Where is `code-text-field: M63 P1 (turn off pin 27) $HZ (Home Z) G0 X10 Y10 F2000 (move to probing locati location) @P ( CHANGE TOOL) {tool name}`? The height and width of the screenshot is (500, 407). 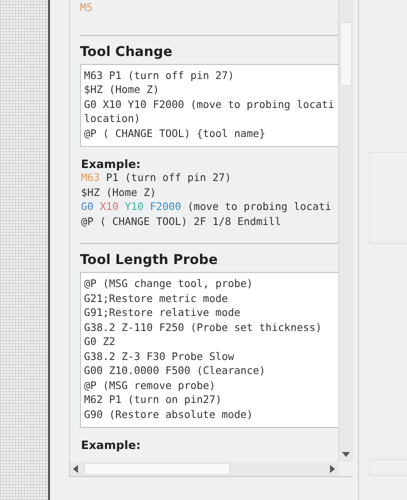 code-text-field: M63 P1 (turn off pin 27) $HZ (Home Z) G0 X10 Y10 F2000 (move to probing locati location) @P ( CHANGE TOOL) {tool name} is located at coordinates (209, 105).